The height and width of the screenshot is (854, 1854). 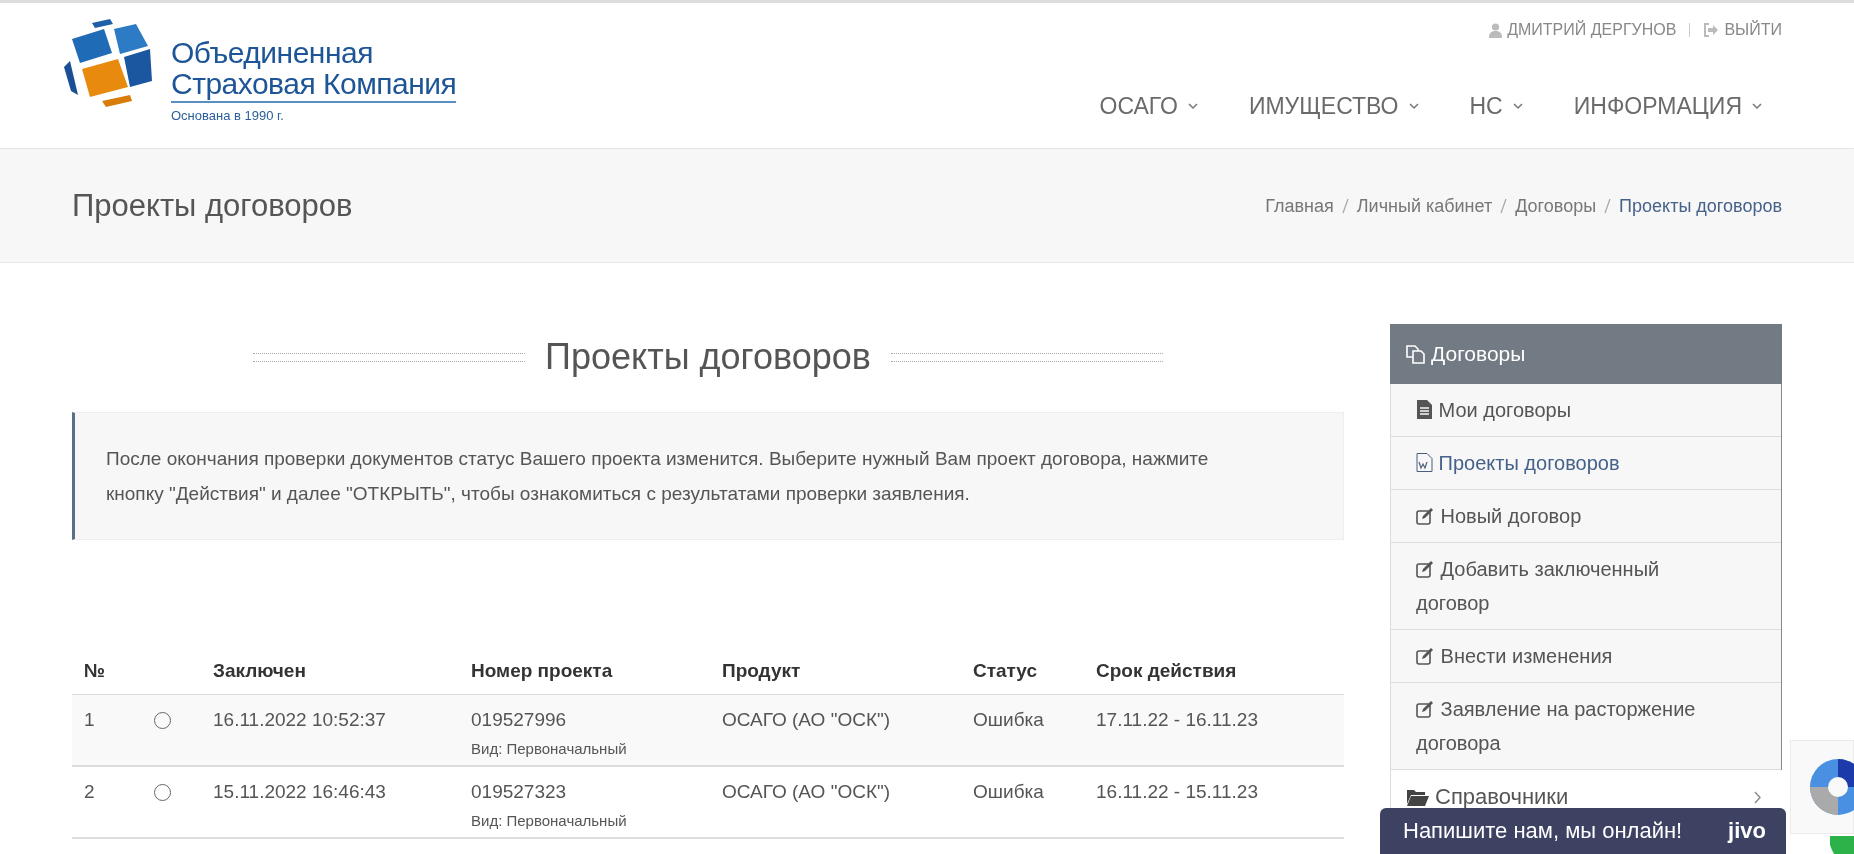 What do you see at coordinates (1496, 30) in the screenshot?
I see `user-icon` at bounding box center [1496, 30].